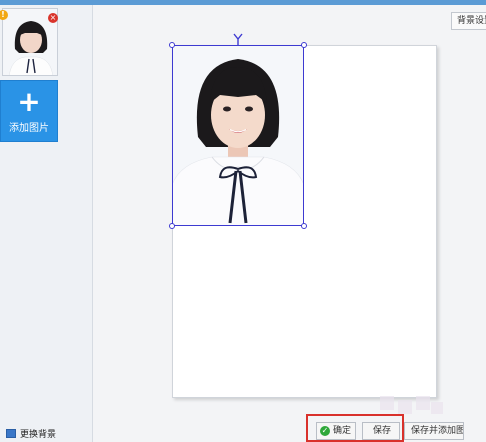 Image resolution: width=486 pixels, height=442 pixels. I want to click on rotate-handle-icon, so click(238, 39).